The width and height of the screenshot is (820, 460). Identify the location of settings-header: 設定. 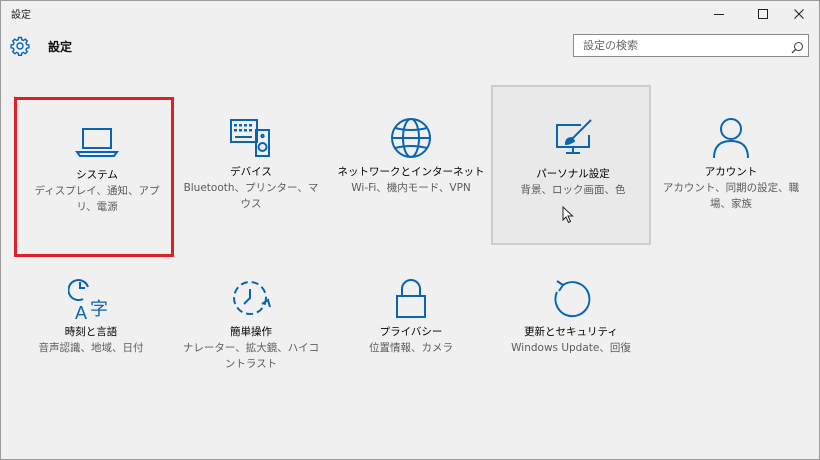
(410, 47).